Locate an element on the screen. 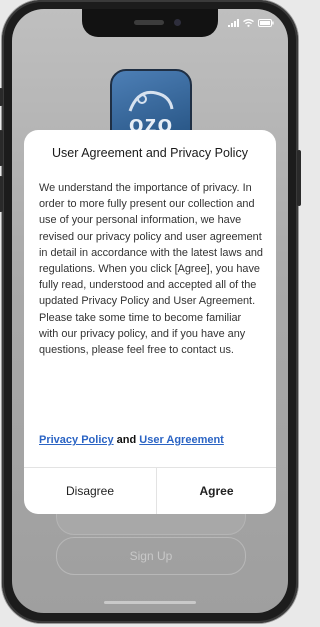 This screenshot has width=320, height=627. speaker is located at coordinates (149, 22).